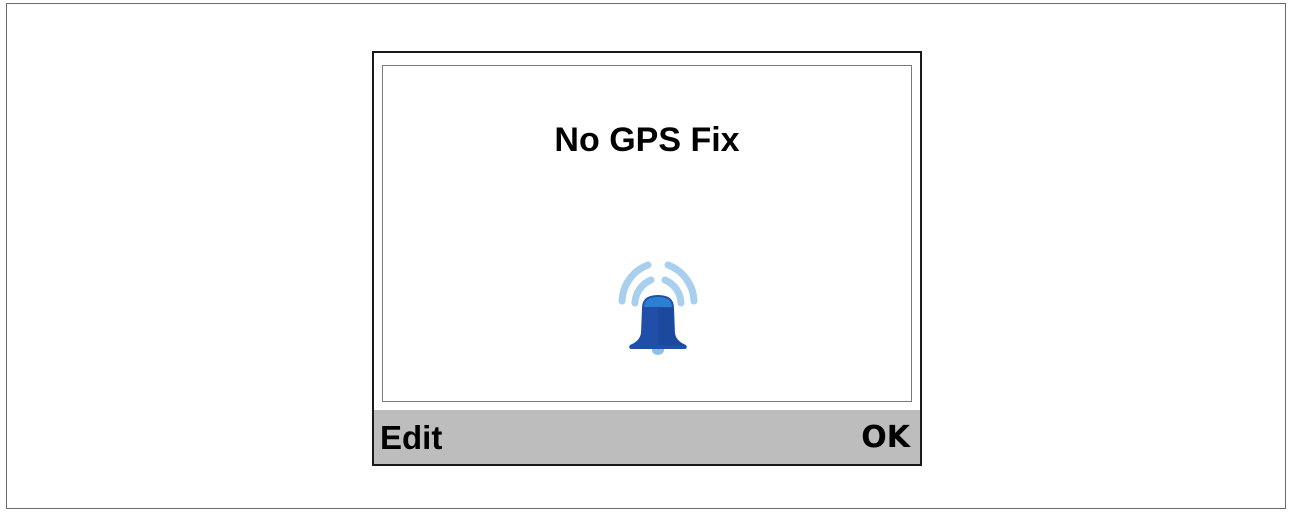 The height and width of the screenshot is (512, 1290). I want to click on softkey-bar: Edit OK, so click(647, 437).